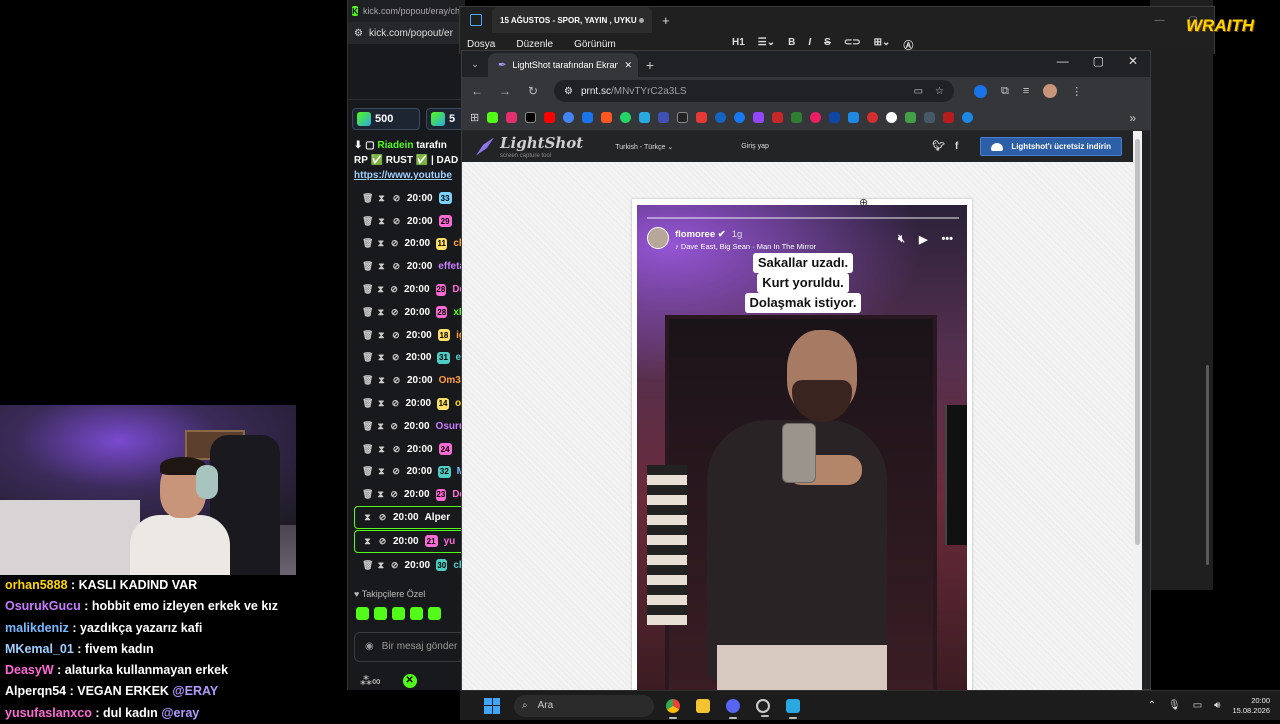  Describe the element at coordinates (918, 91) in the screenshot. I see `cast-icon: ▭` at that location.